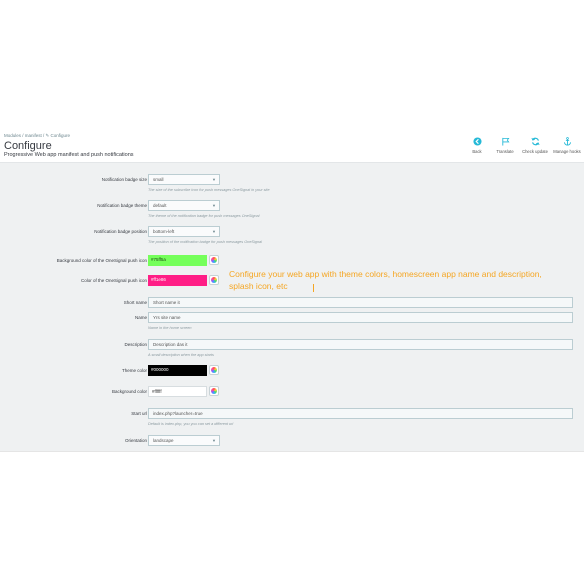  Describe the element at coordinates (177, 391) in the screenshot. I see `background-color-input: #ffffff` at that location.